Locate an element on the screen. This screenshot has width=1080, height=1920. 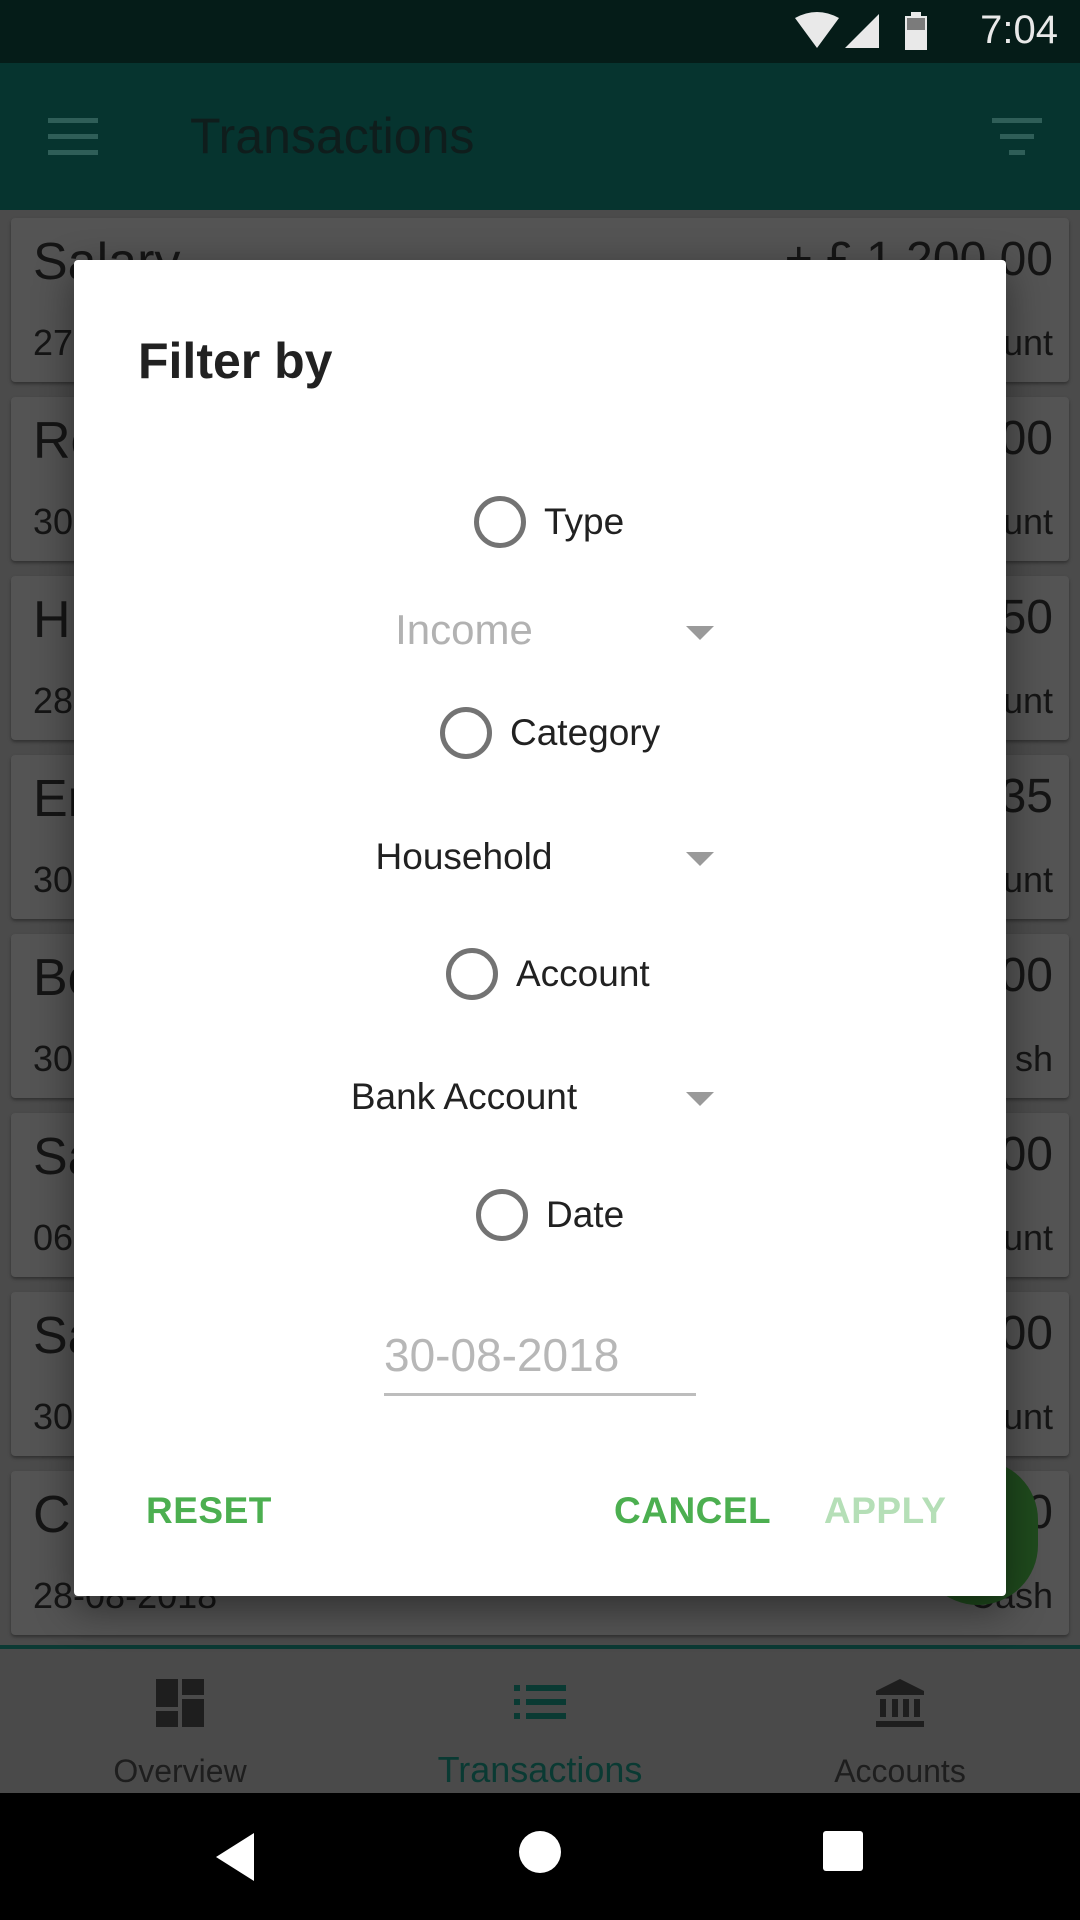
recents-icon is located at coordinates (843, 1851).